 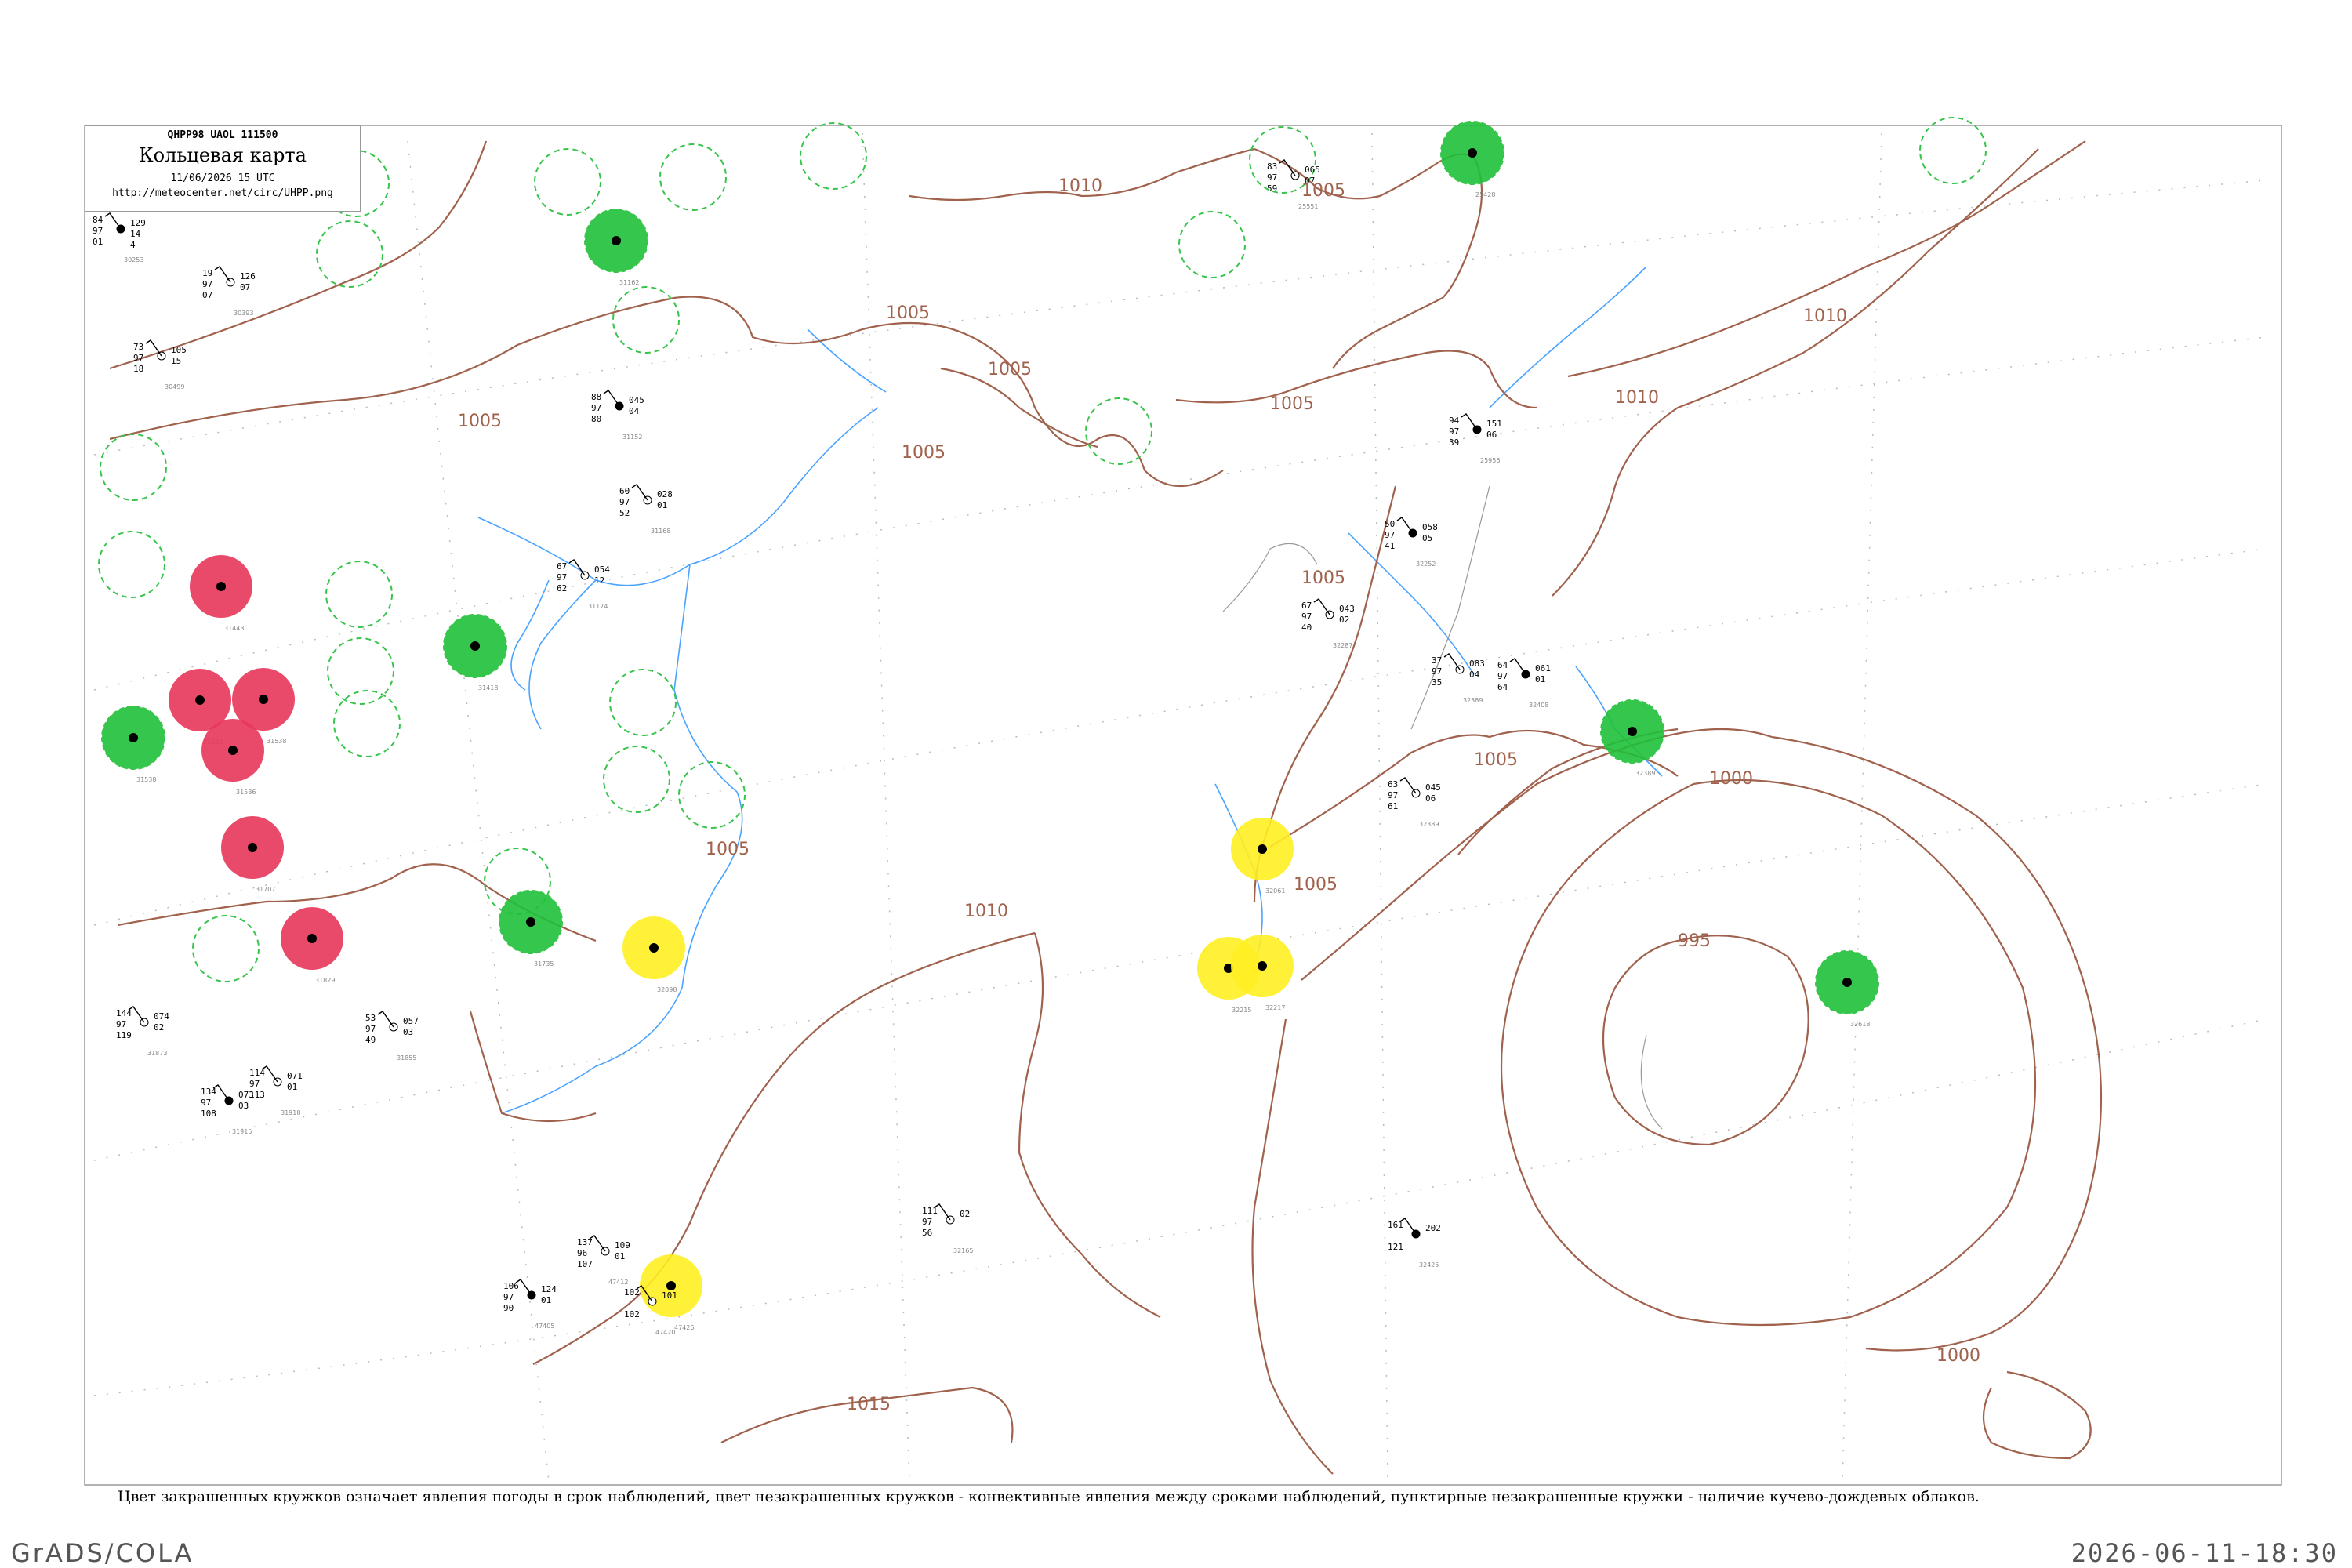 I want to click on station-id: 31418, so click(x=488, y=687).